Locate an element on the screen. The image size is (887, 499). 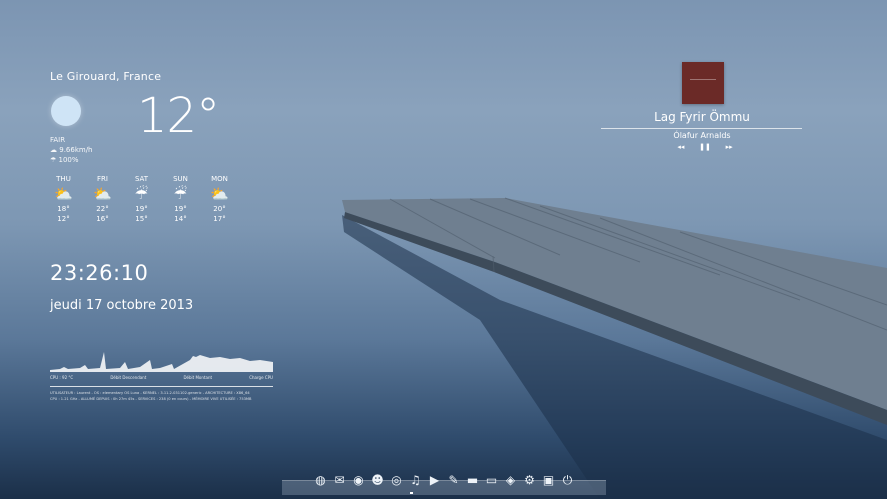
forecast-low: 14° is located at coordinates (180, 219).